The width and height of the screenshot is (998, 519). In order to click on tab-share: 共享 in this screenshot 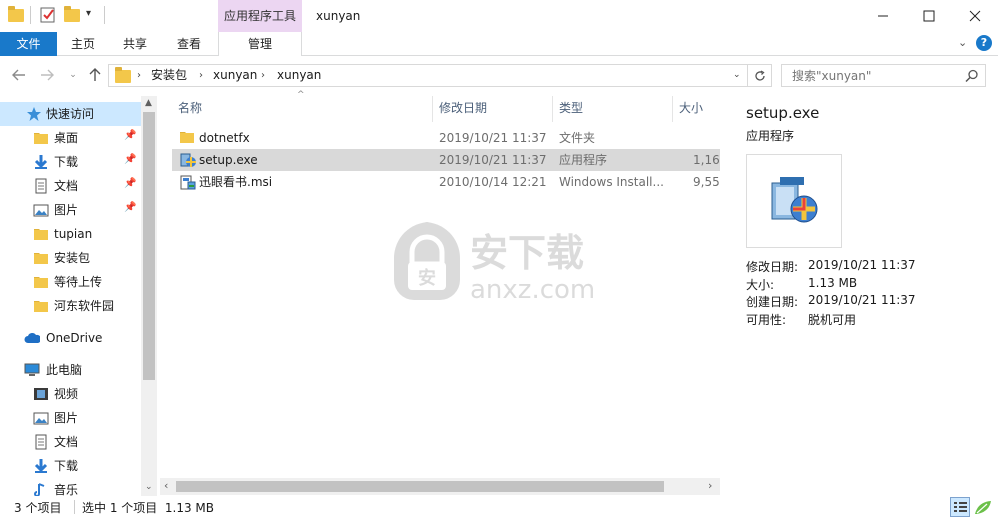, I will do `click(135, 44)`.